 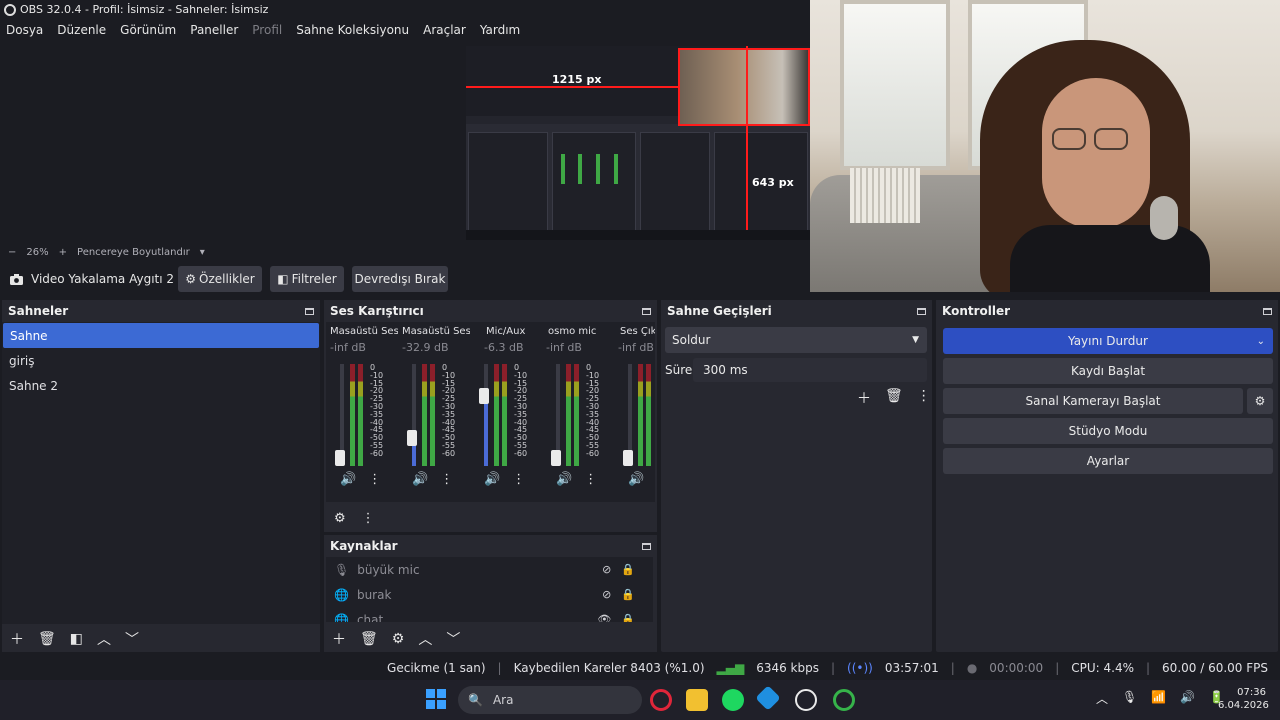 What do you see at coordinates (161, 385) in the screenshot?
I see `scene-item: Sahne 2` at bounding box center [161, 385].